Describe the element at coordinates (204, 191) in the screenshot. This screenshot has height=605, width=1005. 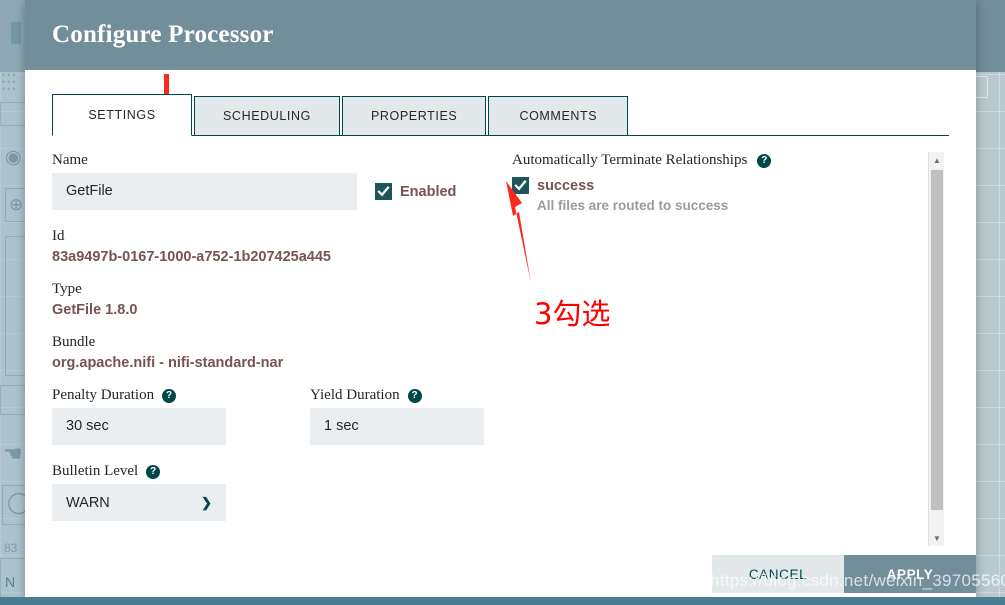
I see `name-input` at that location.